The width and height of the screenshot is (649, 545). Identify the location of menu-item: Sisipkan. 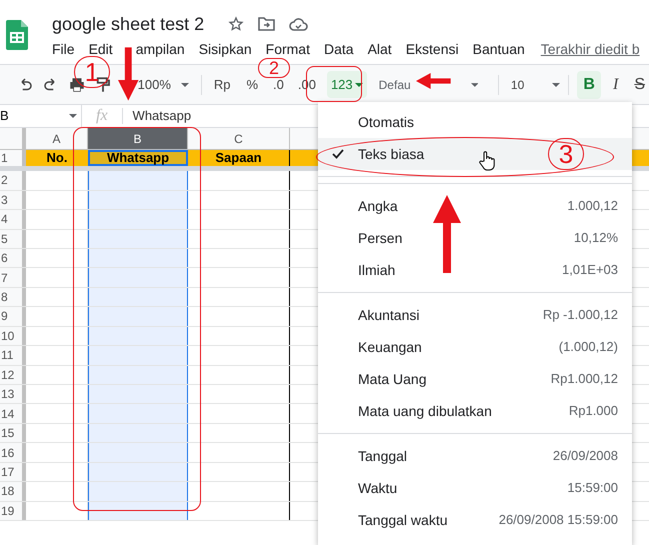
(225, 49).